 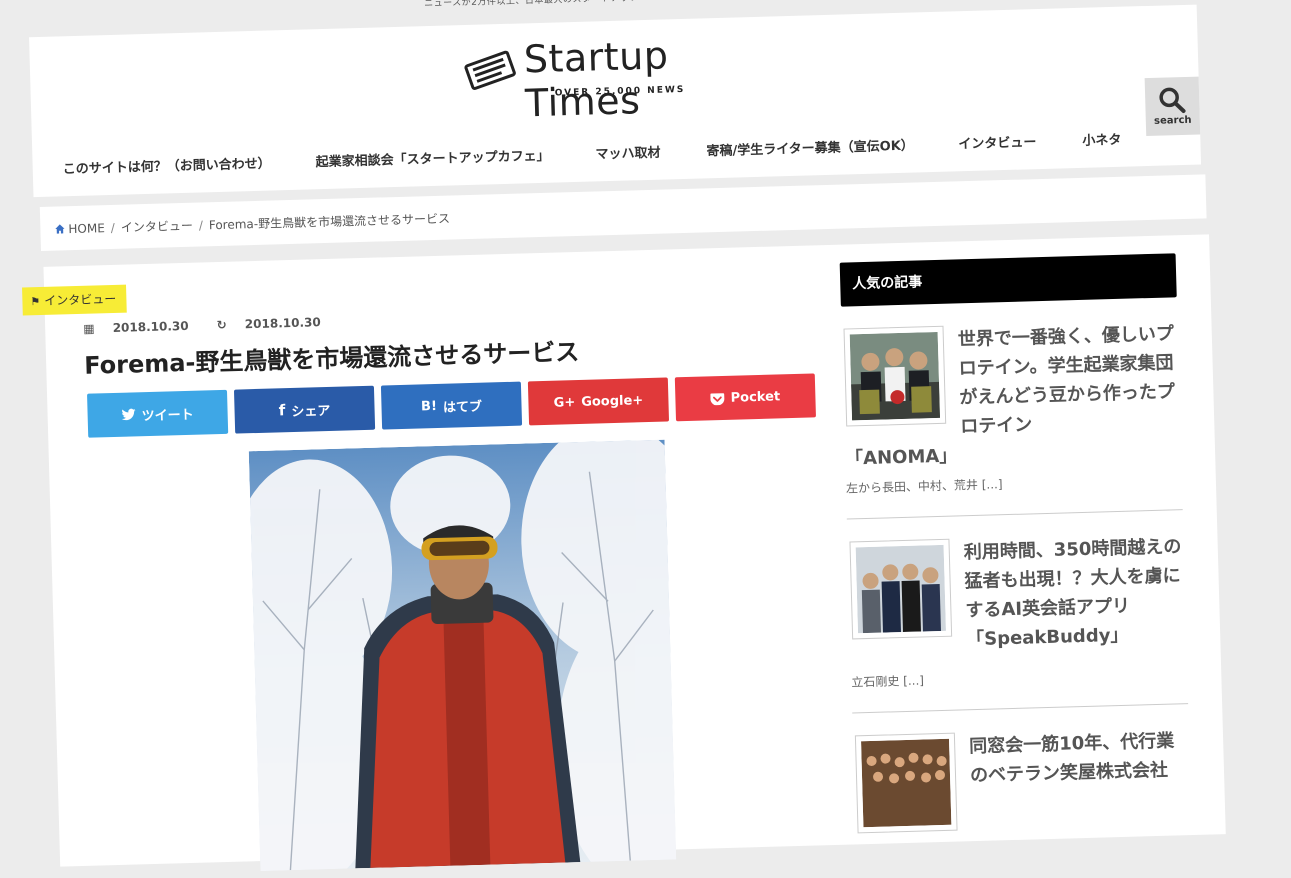 I want to click on updated-date: ↻ 2018.10.30, so click(x=268, y=324).